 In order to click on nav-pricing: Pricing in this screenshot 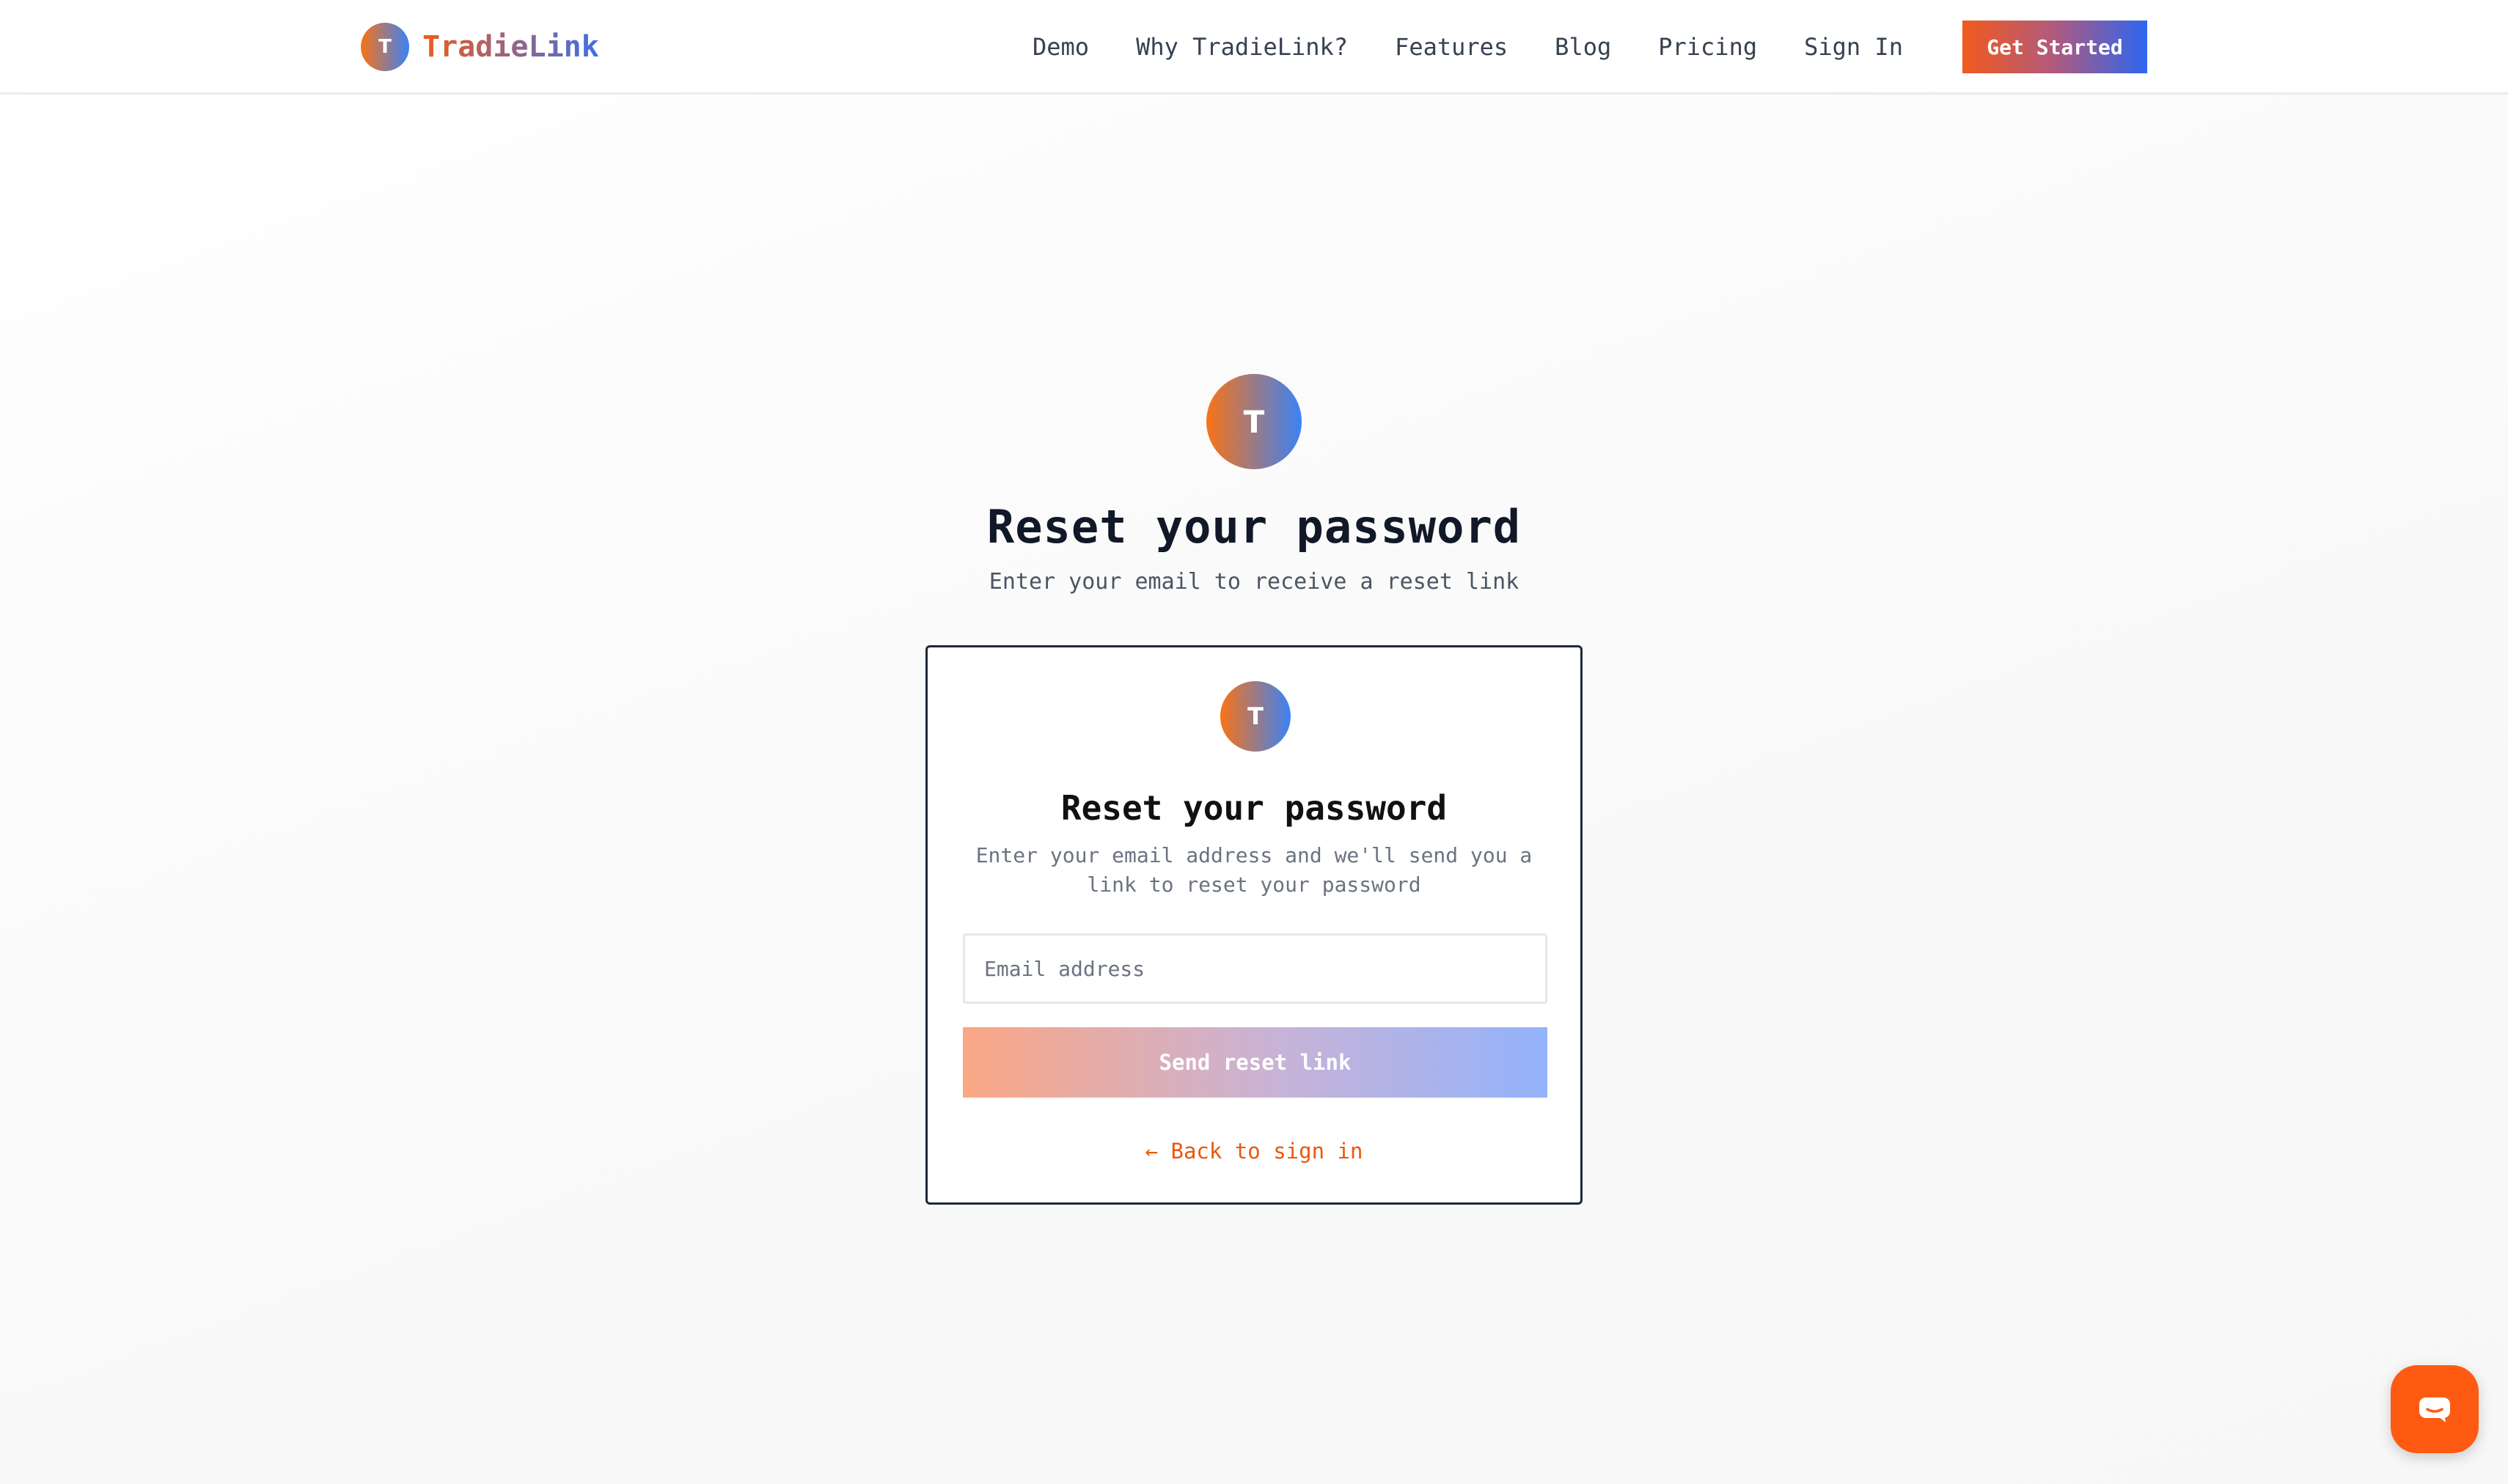, I will do `click(1707, 47)`.